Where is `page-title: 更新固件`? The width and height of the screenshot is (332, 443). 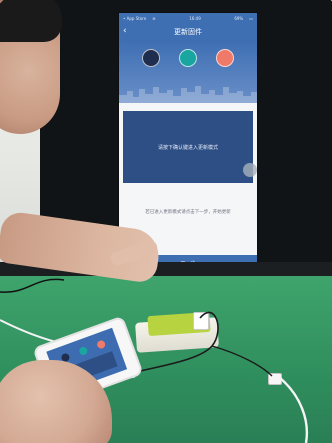
page-title: 更新固件 is located at coordinates (188, 32).